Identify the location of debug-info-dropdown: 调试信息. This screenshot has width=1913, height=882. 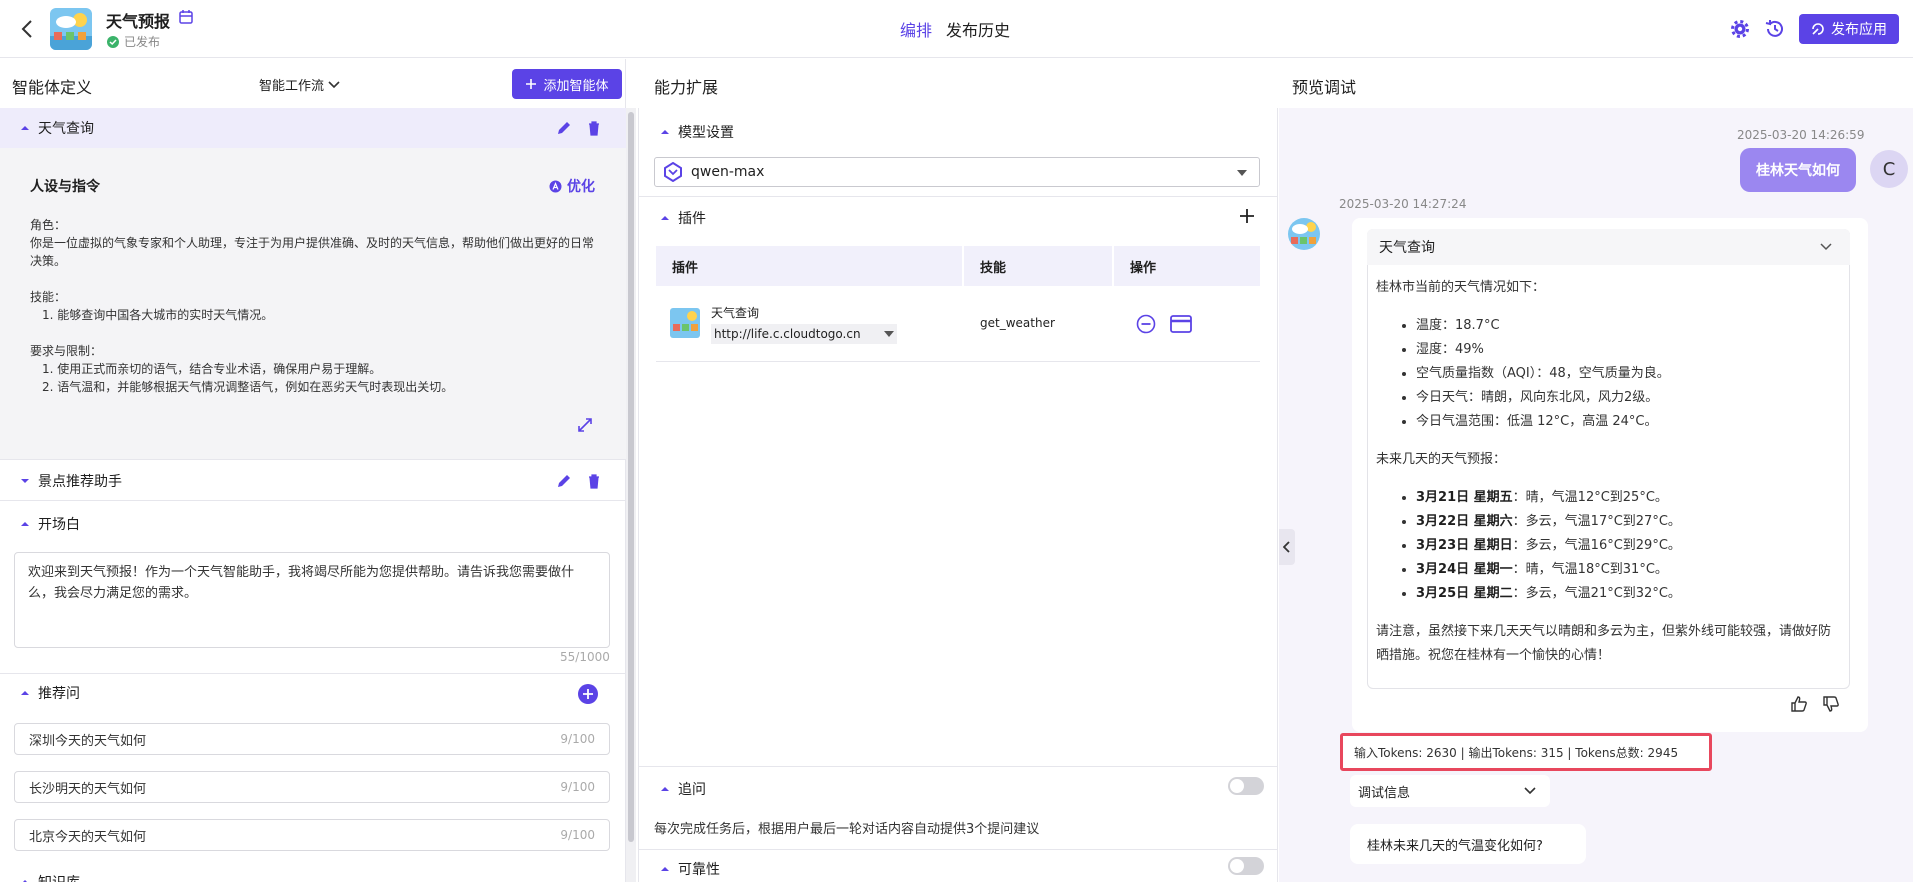
(1450, 791).